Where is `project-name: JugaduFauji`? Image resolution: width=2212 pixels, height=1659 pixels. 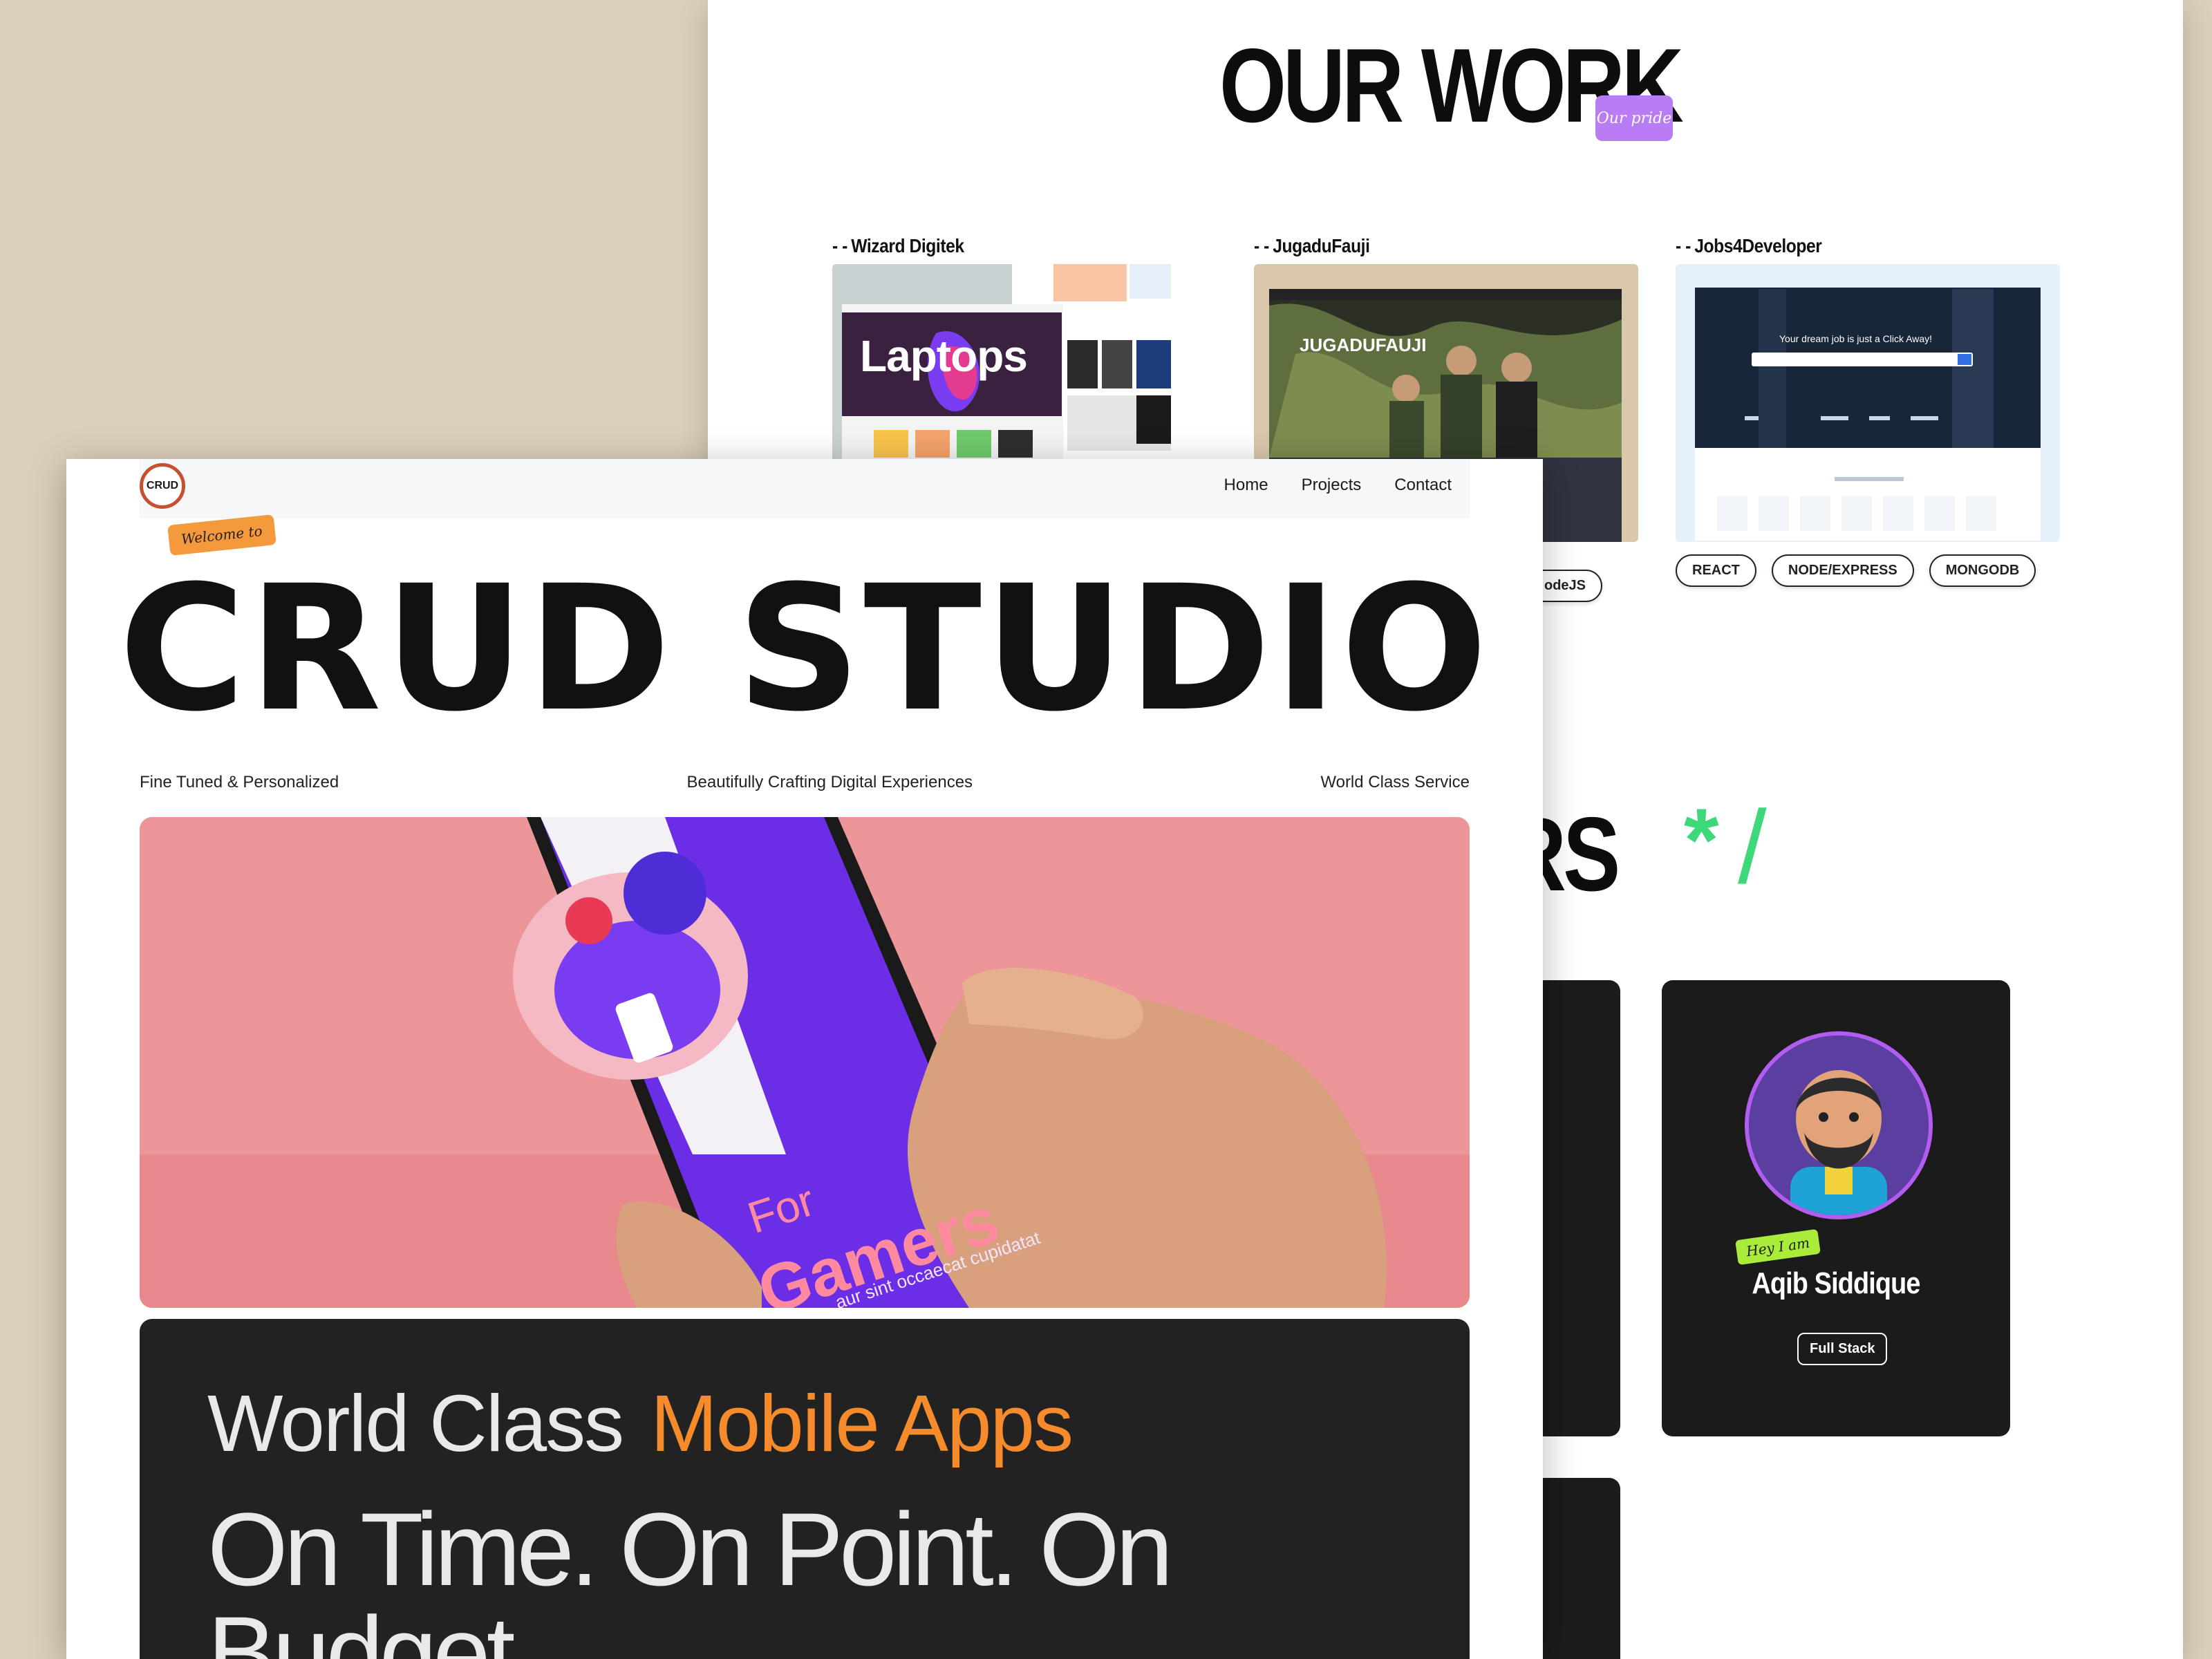
project-name: JugaduFauji is located at coordinates (1321, 246).